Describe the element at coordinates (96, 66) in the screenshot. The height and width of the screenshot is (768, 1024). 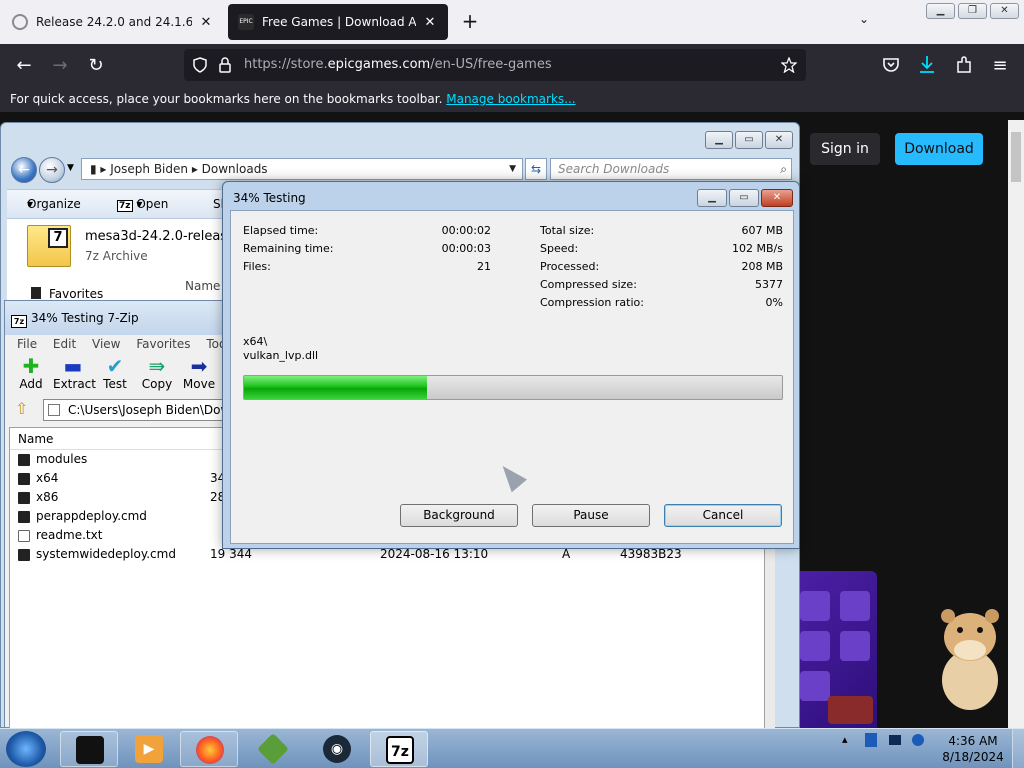
I see `reload-button: ↻` at that location.